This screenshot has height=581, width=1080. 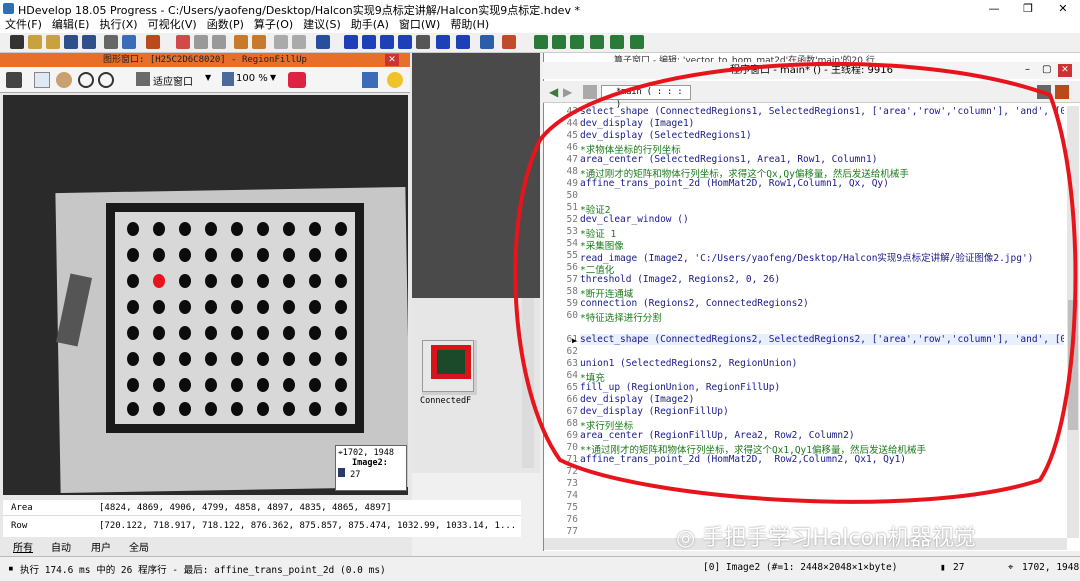 I want to click on image-info: [0] Image2 (#=1: 2448×2048×1×byte), so click(x=800, y=567).